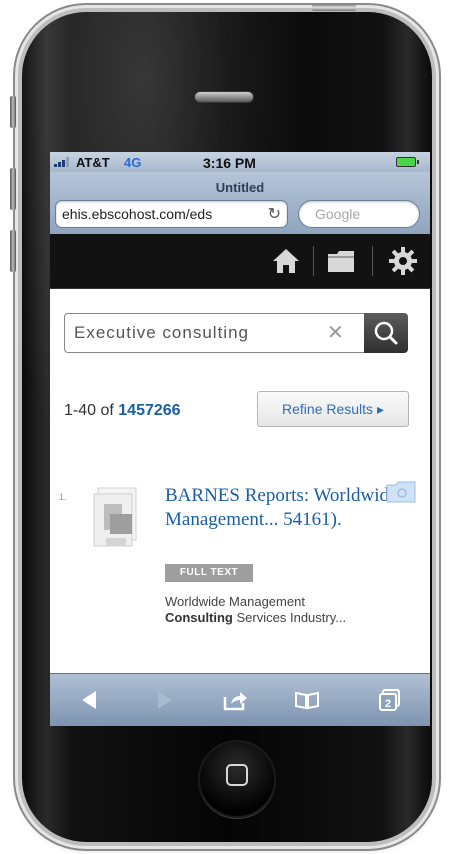 The image size is (450, 854). I want to click on pages-icon: 2, so click(389, 700).